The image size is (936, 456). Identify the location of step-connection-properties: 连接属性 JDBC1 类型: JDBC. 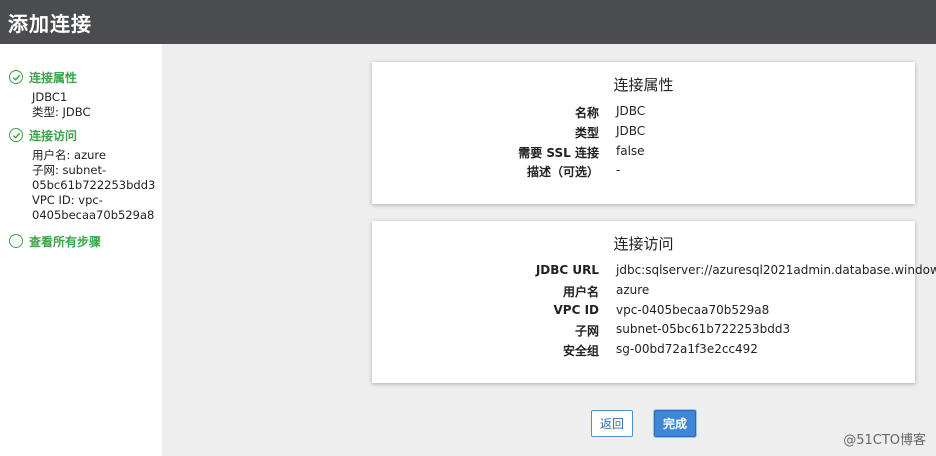
(50, 94).